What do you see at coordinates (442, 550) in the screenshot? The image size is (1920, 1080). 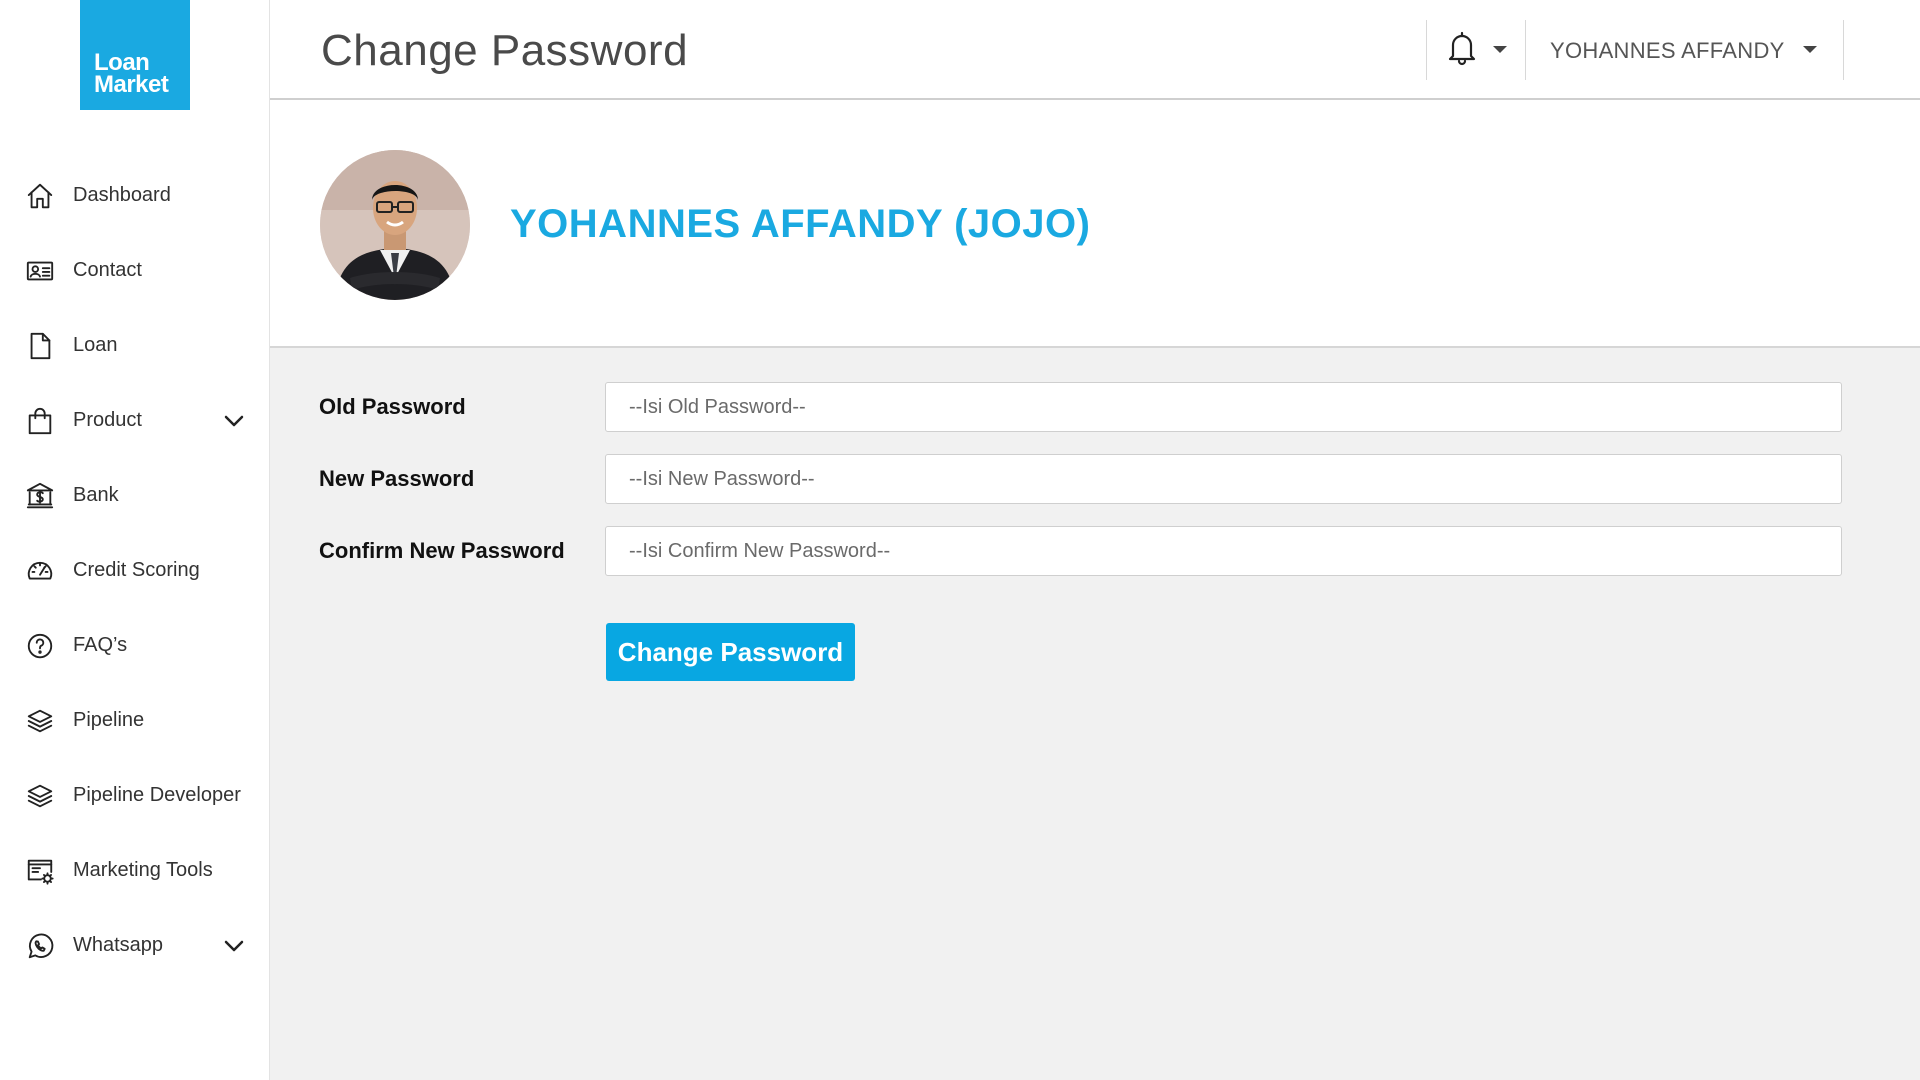 I see `confirm-password-label: Confirm New Password` at bounding box center [442, 550].